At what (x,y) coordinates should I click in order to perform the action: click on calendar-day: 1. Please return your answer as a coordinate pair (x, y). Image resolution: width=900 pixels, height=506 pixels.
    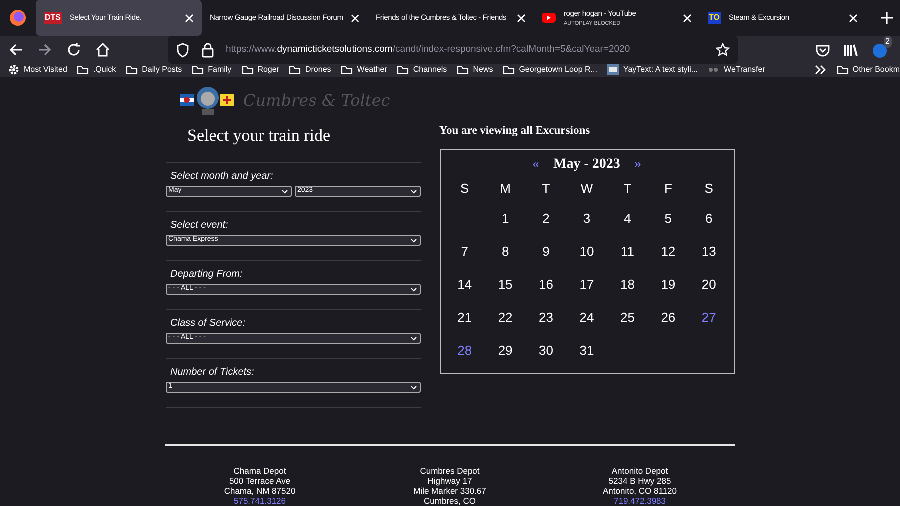
    Looking at the image, I should click on (506, 218).